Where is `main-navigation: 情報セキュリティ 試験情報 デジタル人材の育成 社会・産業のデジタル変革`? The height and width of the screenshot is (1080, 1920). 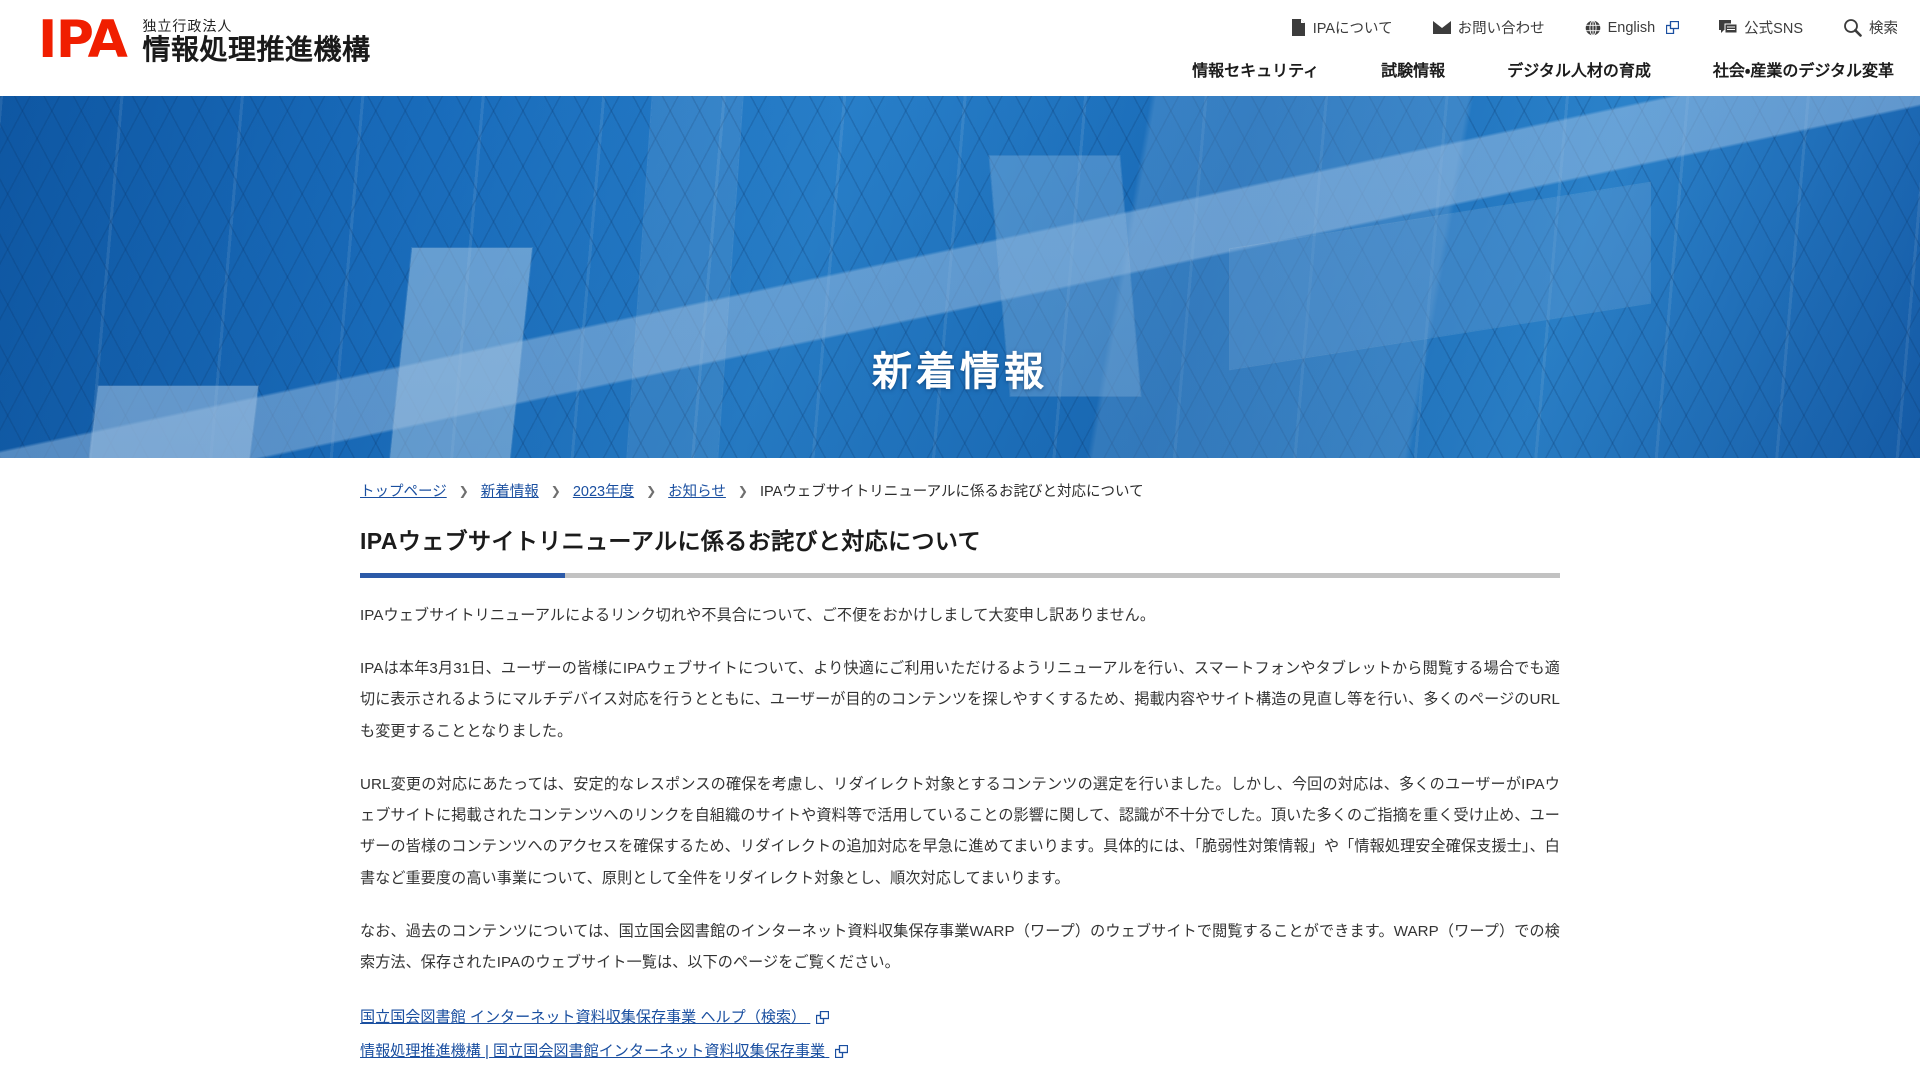
main-navigation: 情報セキュリティ 試験情報 デジタル人材の育成 社会・産業のデジタル変革 is located at coordinates (1543, 69).